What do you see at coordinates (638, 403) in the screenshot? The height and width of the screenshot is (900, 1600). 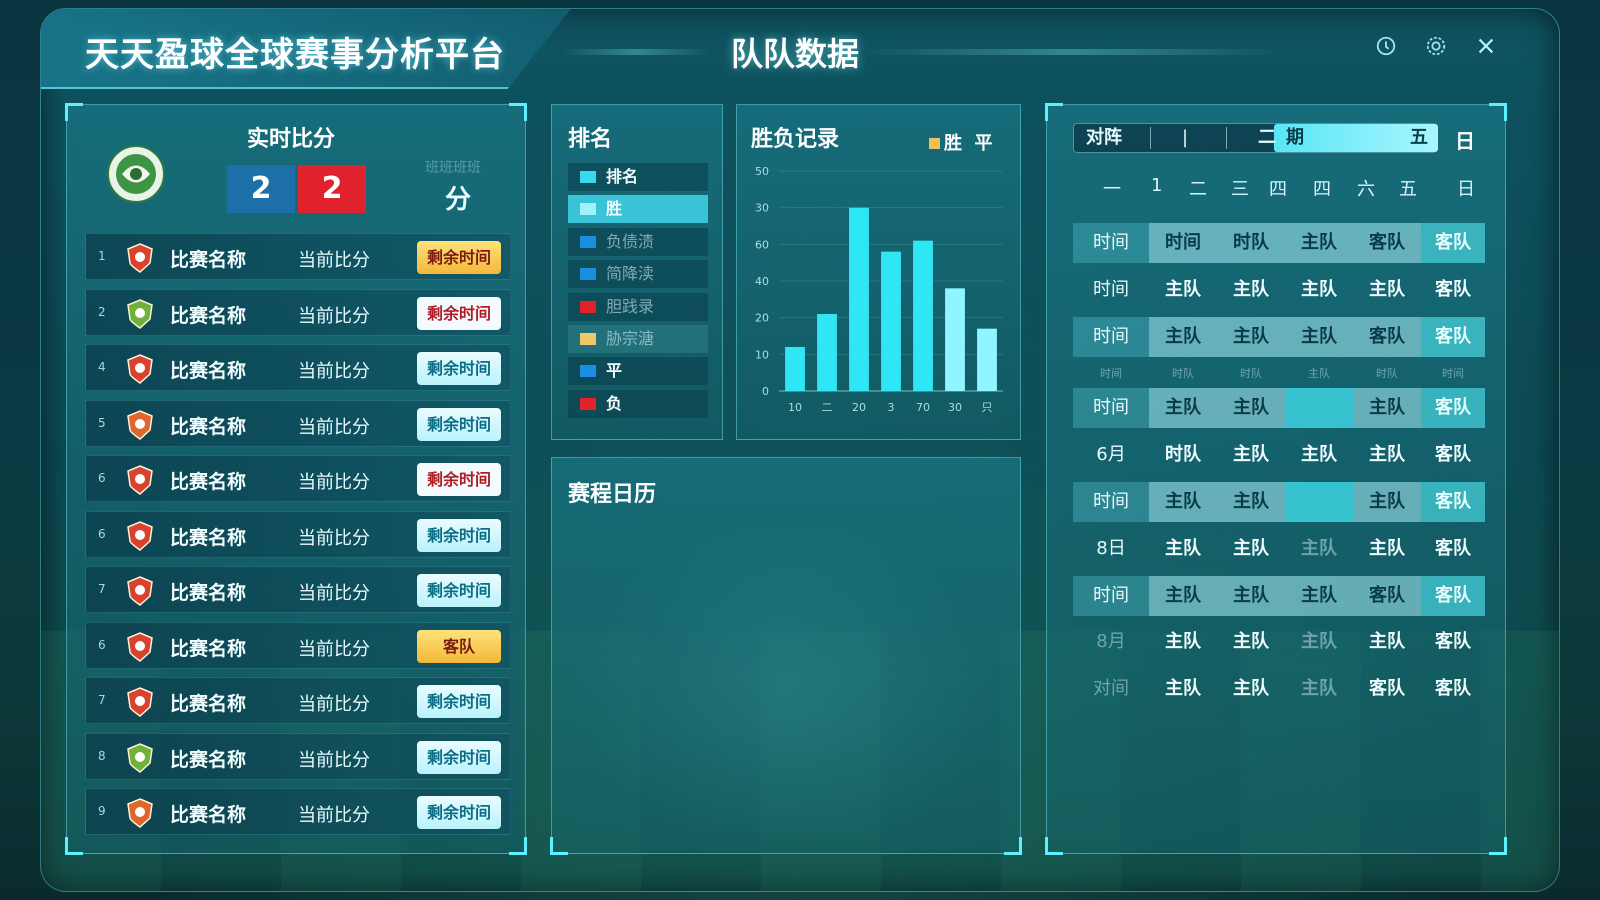 I see `ranking-item: 负` at bounding box center [638, 403].